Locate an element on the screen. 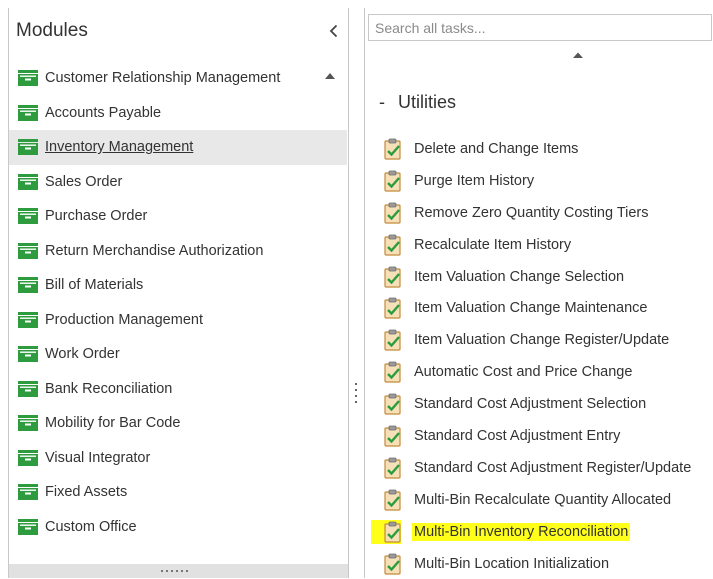 This screenshot has height=579, width=713. module-item: Fixed Assets is located at coordinates (178, 492).